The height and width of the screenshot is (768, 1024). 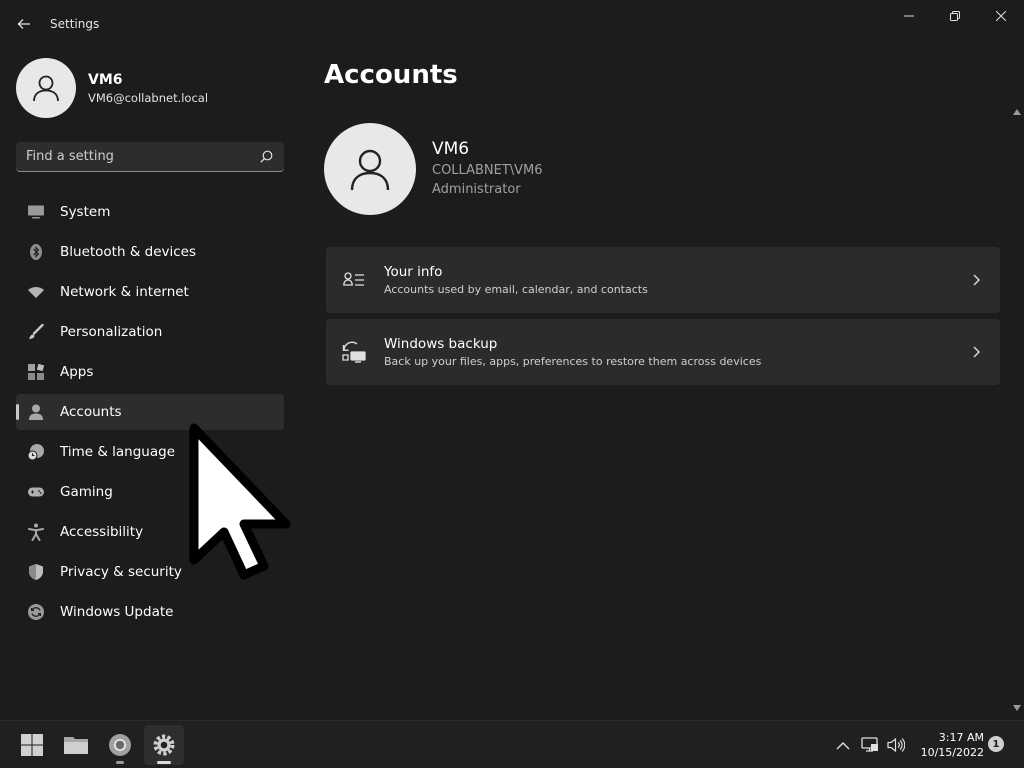 I want to click on bluetooth-icon, so click(x=36, y=252).